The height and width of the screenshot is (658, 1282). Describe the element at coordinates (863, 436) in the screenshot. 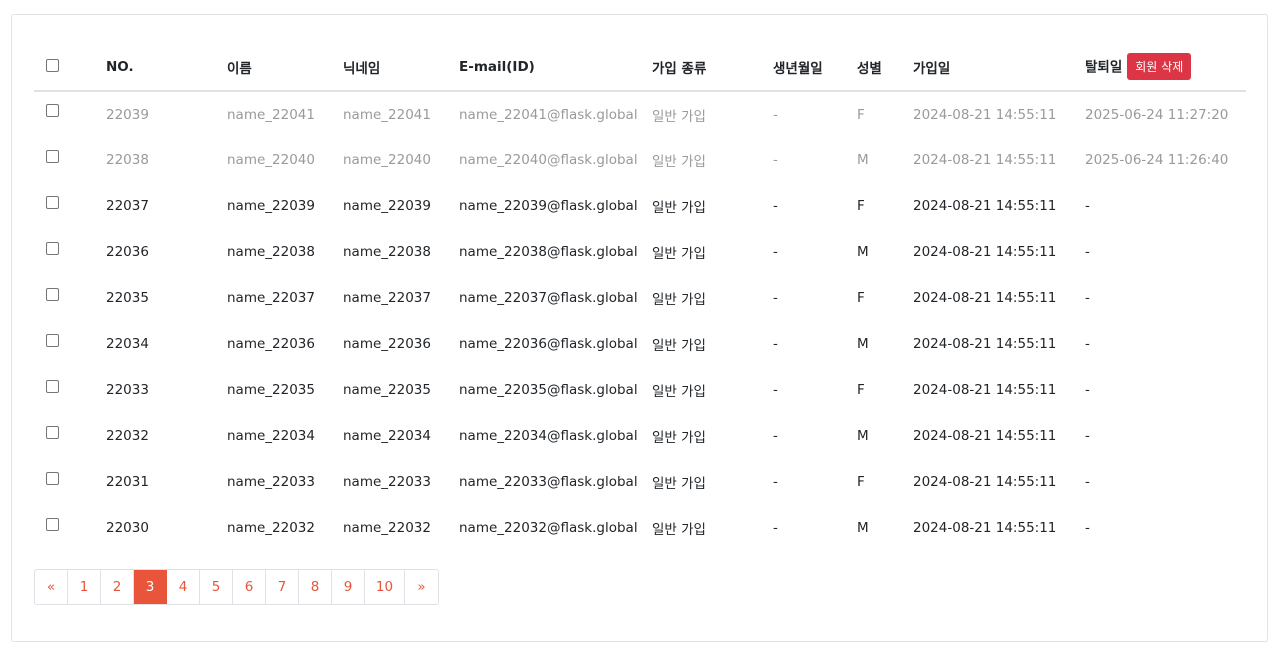

I see `row-gender: M` at that location.